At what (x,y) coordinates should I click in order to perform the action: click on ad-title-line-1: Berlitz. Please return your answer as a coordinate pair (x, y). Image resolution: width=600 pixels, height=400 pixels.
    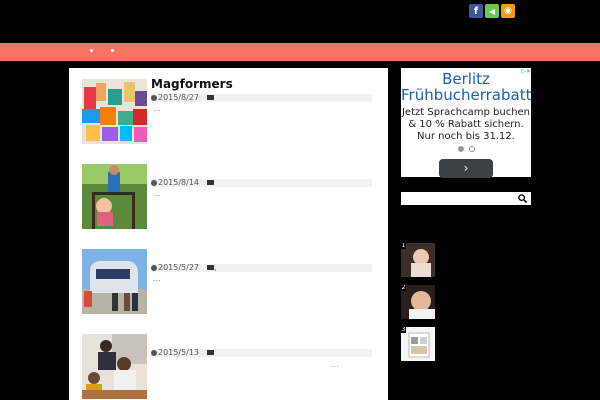
    Looking at the image, I should click on (466, 79).